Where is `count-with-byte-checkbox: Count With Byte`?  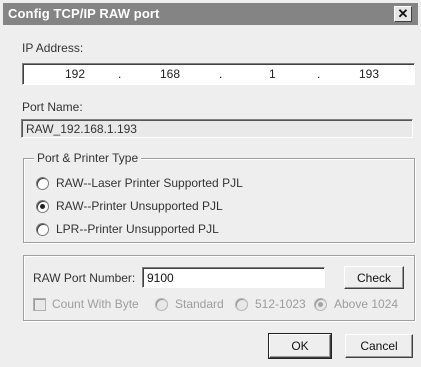
count-with-byte-checkbox: Count With Byte is located at coordinates (86, 304).